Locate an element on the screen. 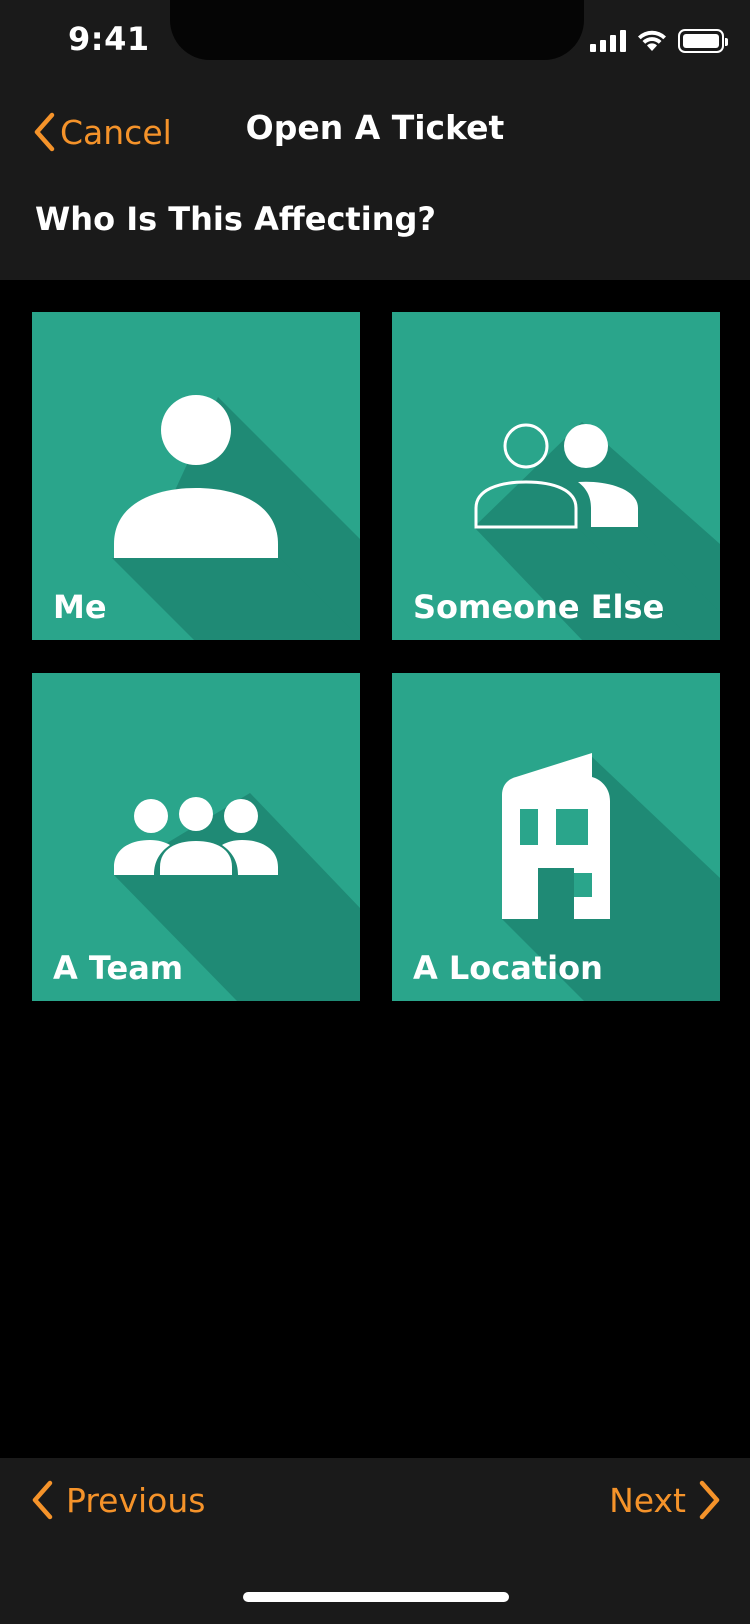 This screenshot has height=1624, width=750. option-location-tile: A Location is located at coordinates (556, 837).